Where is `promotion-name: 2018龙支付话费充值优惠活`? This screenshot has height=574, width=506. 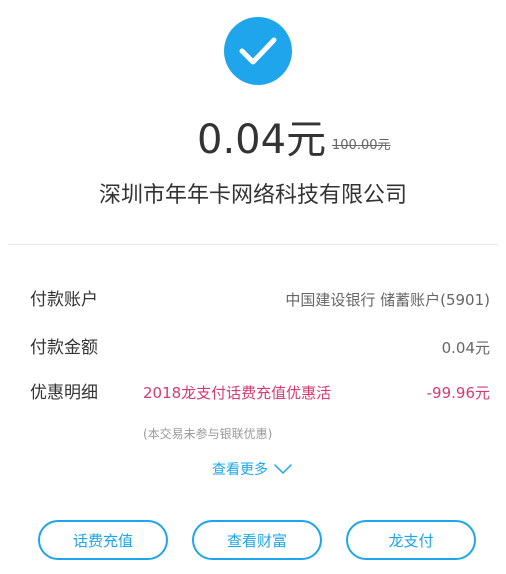 promotion-name: 2018龙支付话费充值优惠活 is located at coordinates (237, 393).